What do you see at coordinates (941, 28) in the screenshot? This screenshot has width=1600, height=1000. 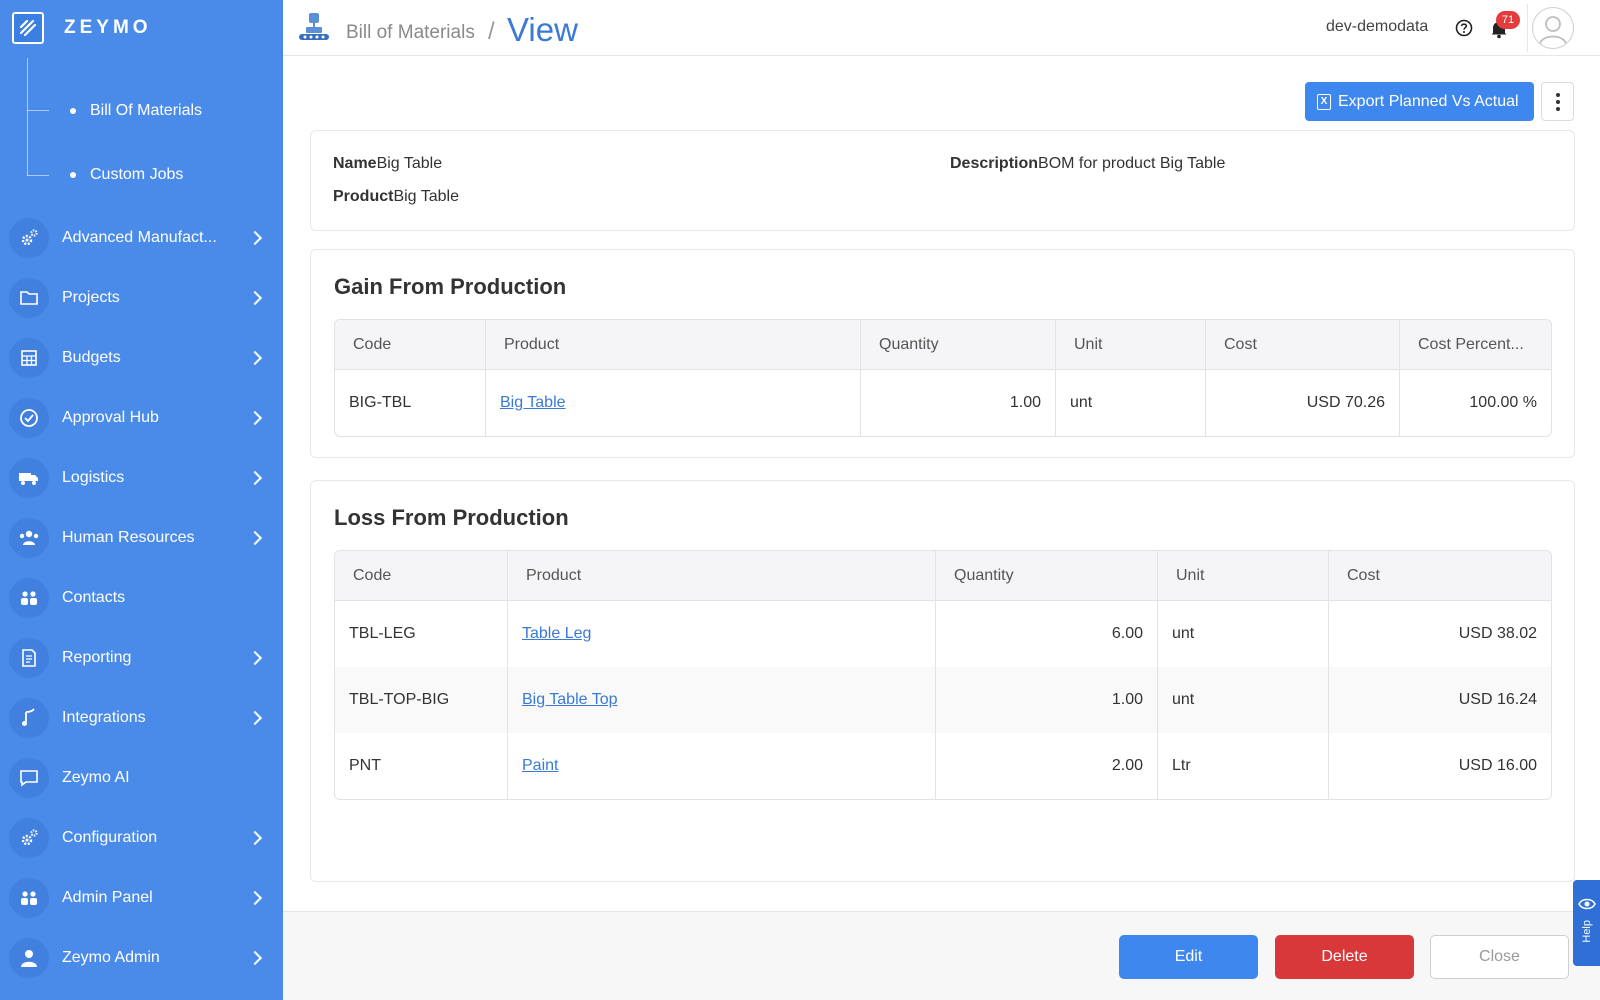 I see `top-bar: Bill of Materials / View dev-demodata 71` at bounding box center [941, 28].